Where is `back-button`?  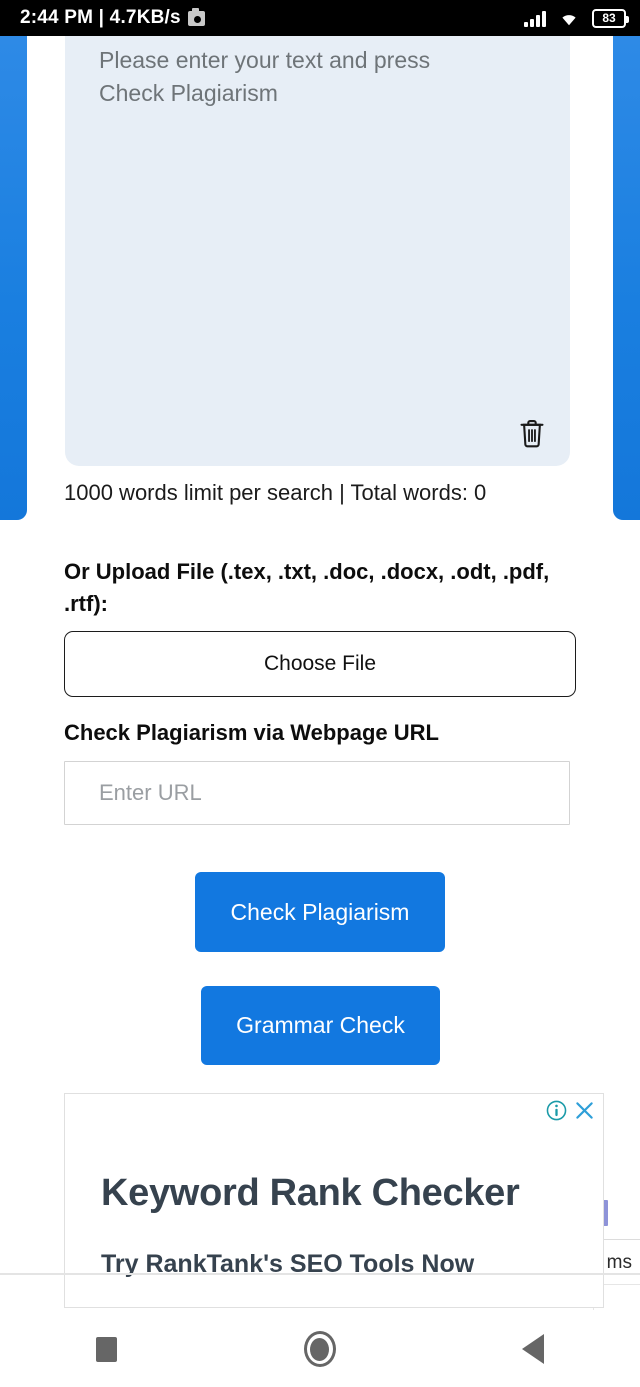
back-button is located at coordinates (533, 1349).